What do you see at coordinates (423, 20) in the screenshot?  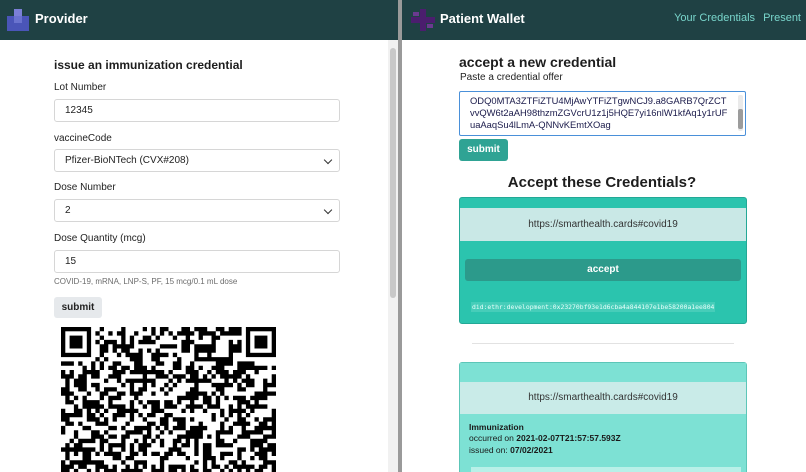 I see `wallet-logo-icon` at bounding box center [423, 20].